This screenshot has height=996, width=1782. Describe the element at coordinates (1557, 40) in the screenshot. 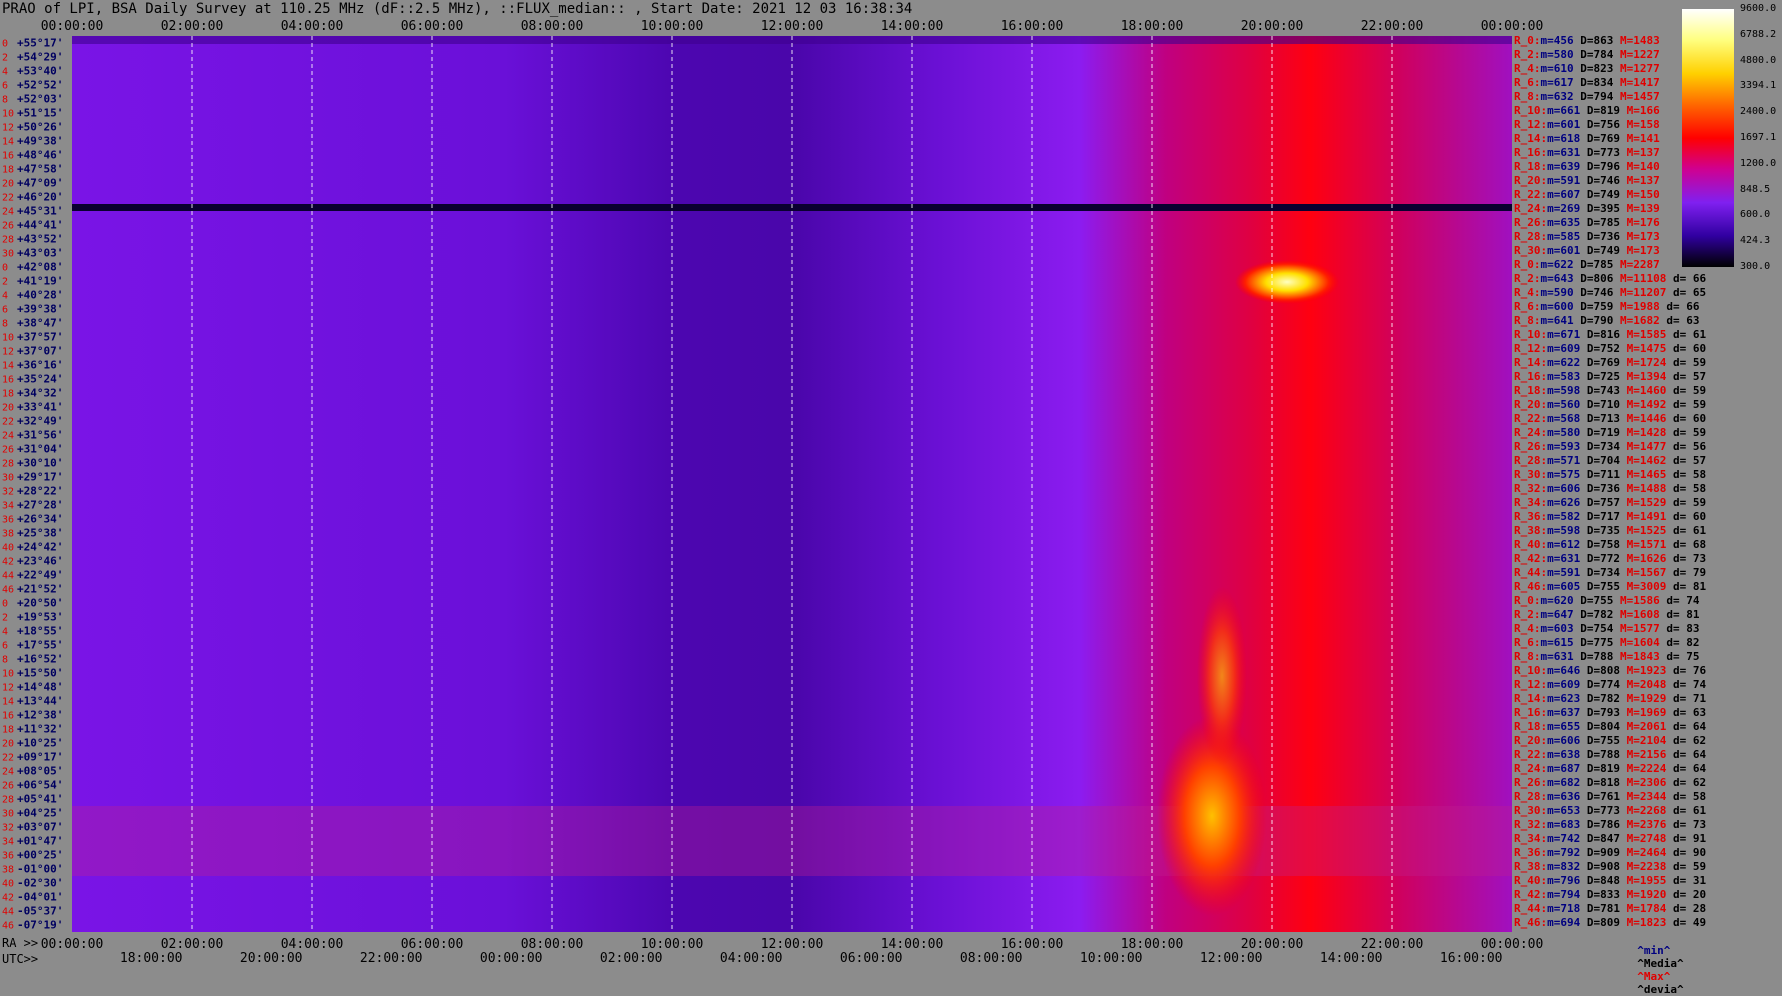

I see `stat-m: m=456` at that location.